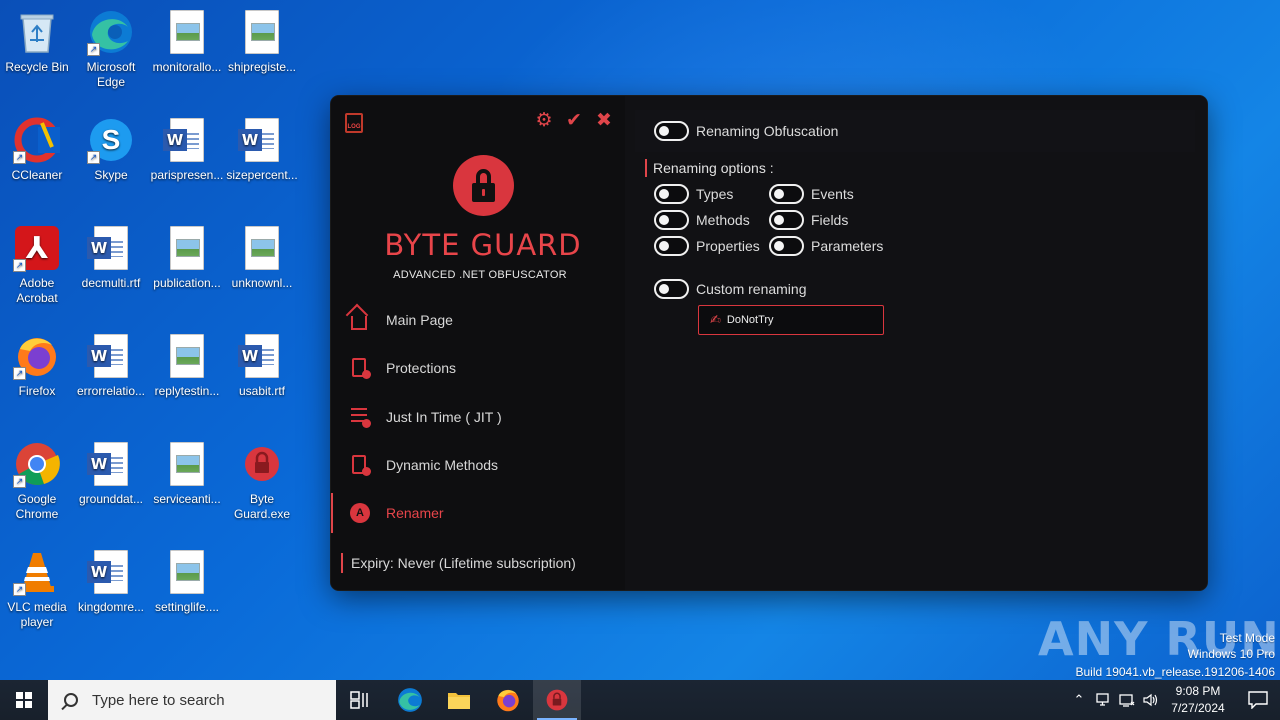 The width and height of the screenshot is (1280, 720). Describe the element at coordinates (1151, 700) in the screenshot. I see `volume-icon` at that location.